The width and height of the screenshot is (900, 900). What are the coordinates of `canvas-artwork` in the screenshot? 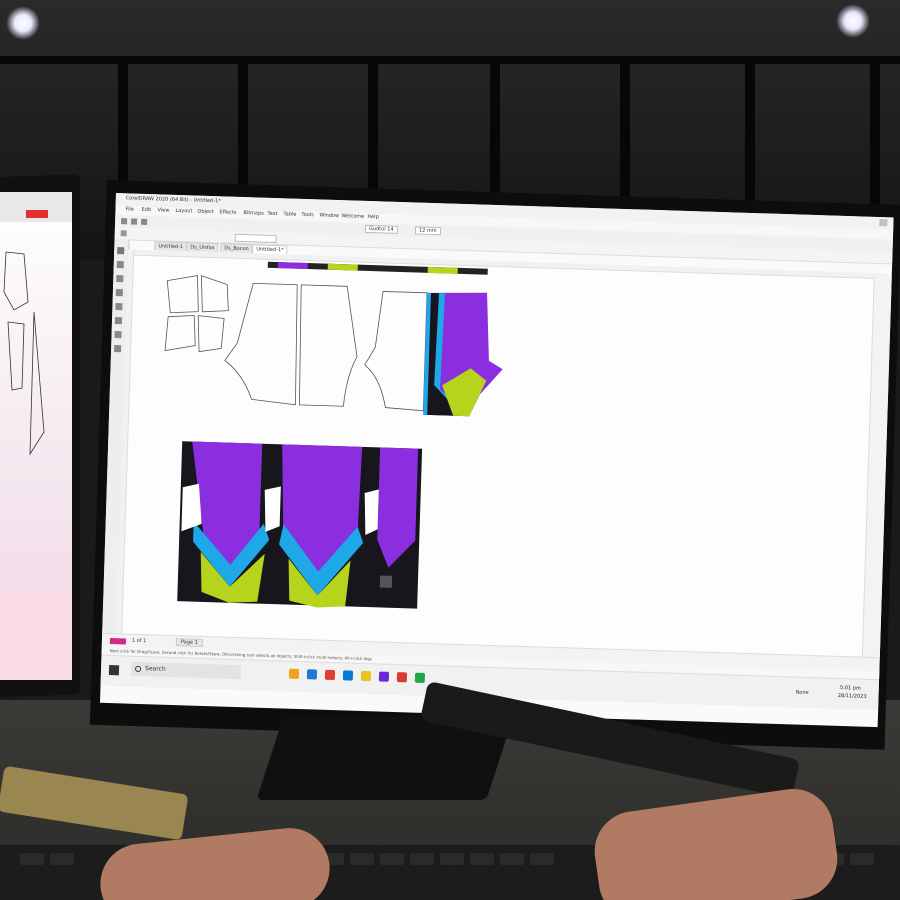 It's located at (333, 435).